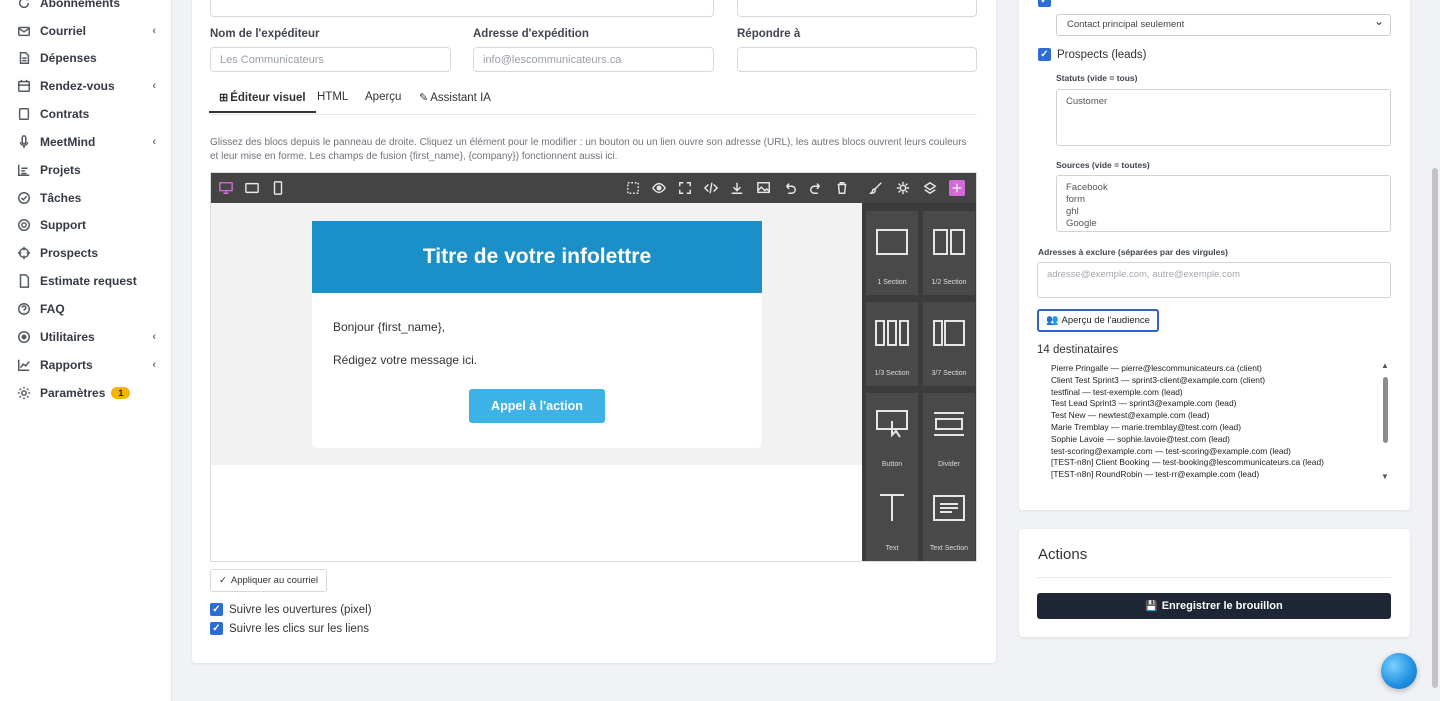  Describe the element at coordinates (1044, 54) in the screenshot. I see `prospects-checkbox: ✓` at that location.